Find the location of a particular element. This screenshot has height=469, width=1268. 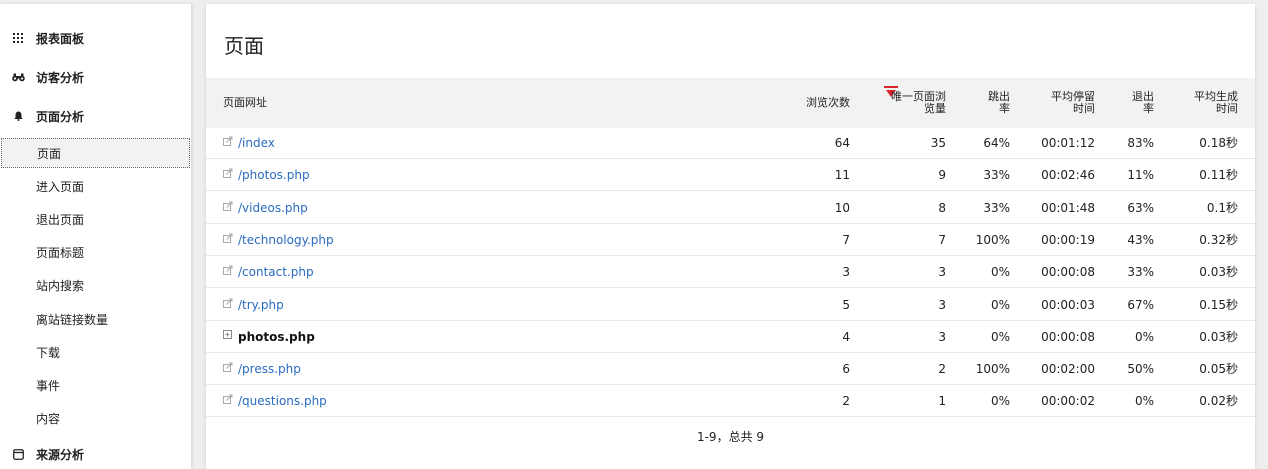

cell-views: 11 is located at coordinates (842, 175).